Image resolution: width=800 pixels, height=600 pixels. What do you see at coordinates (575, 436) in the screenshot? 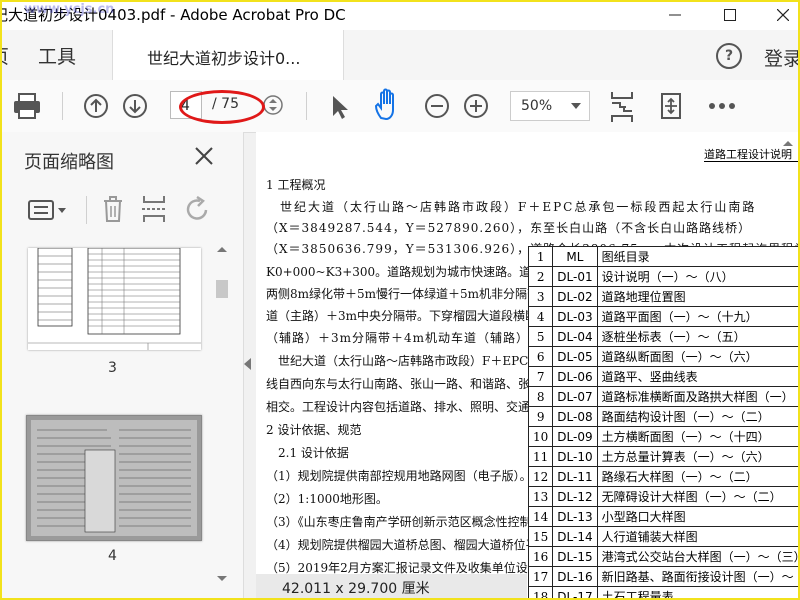
I see `drawing-code-cell: DL-09` at bounding box center [575, 436].